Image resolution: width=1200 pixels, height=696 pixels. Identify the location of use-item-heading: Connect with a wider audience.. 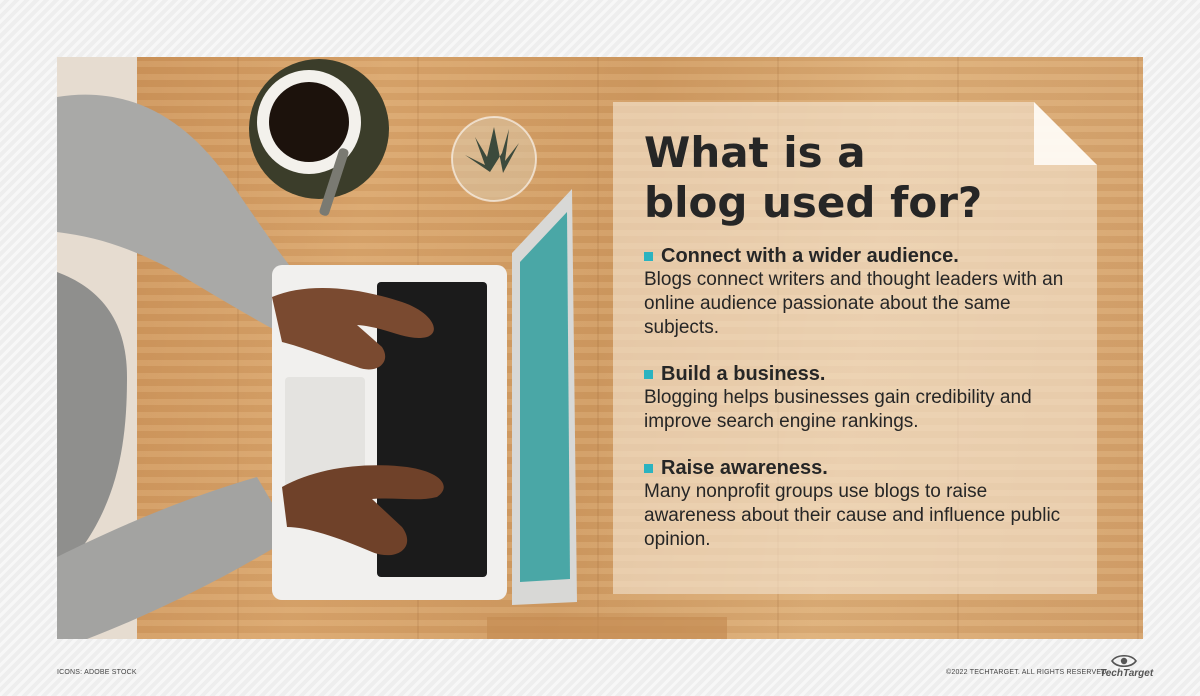
(859, 256).